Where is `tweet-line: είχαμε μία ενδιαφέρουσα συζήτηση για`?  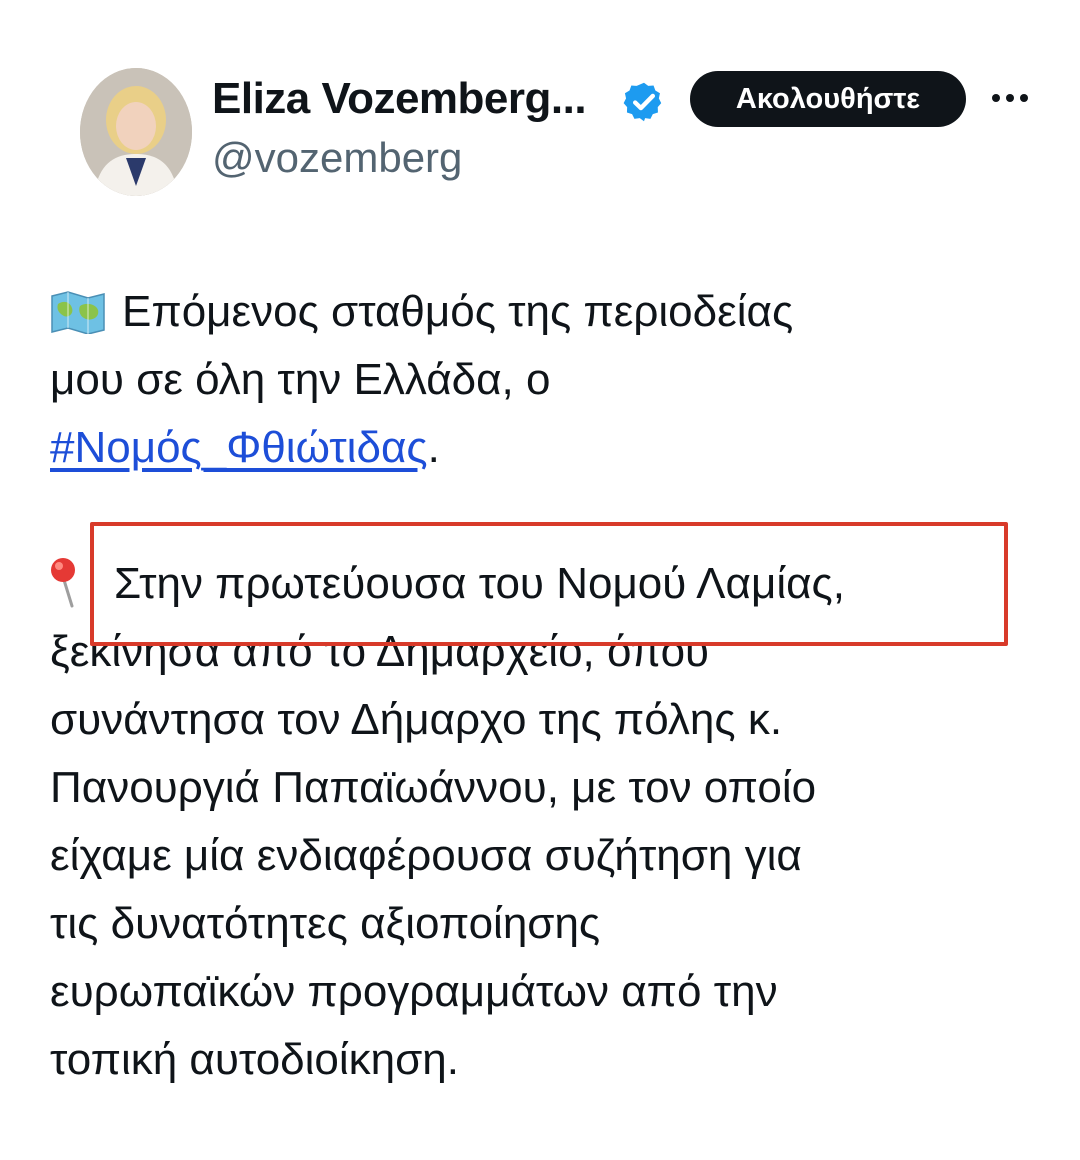 tweet-line: είχαμε μία ενδιαφέρουσα συζήτηση για is located at coordinates (550, 856).